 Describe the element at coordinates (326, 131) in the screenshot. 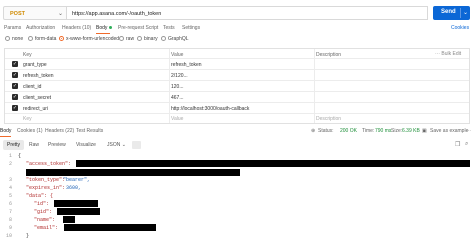

I see `status-label: Status:` at that location.